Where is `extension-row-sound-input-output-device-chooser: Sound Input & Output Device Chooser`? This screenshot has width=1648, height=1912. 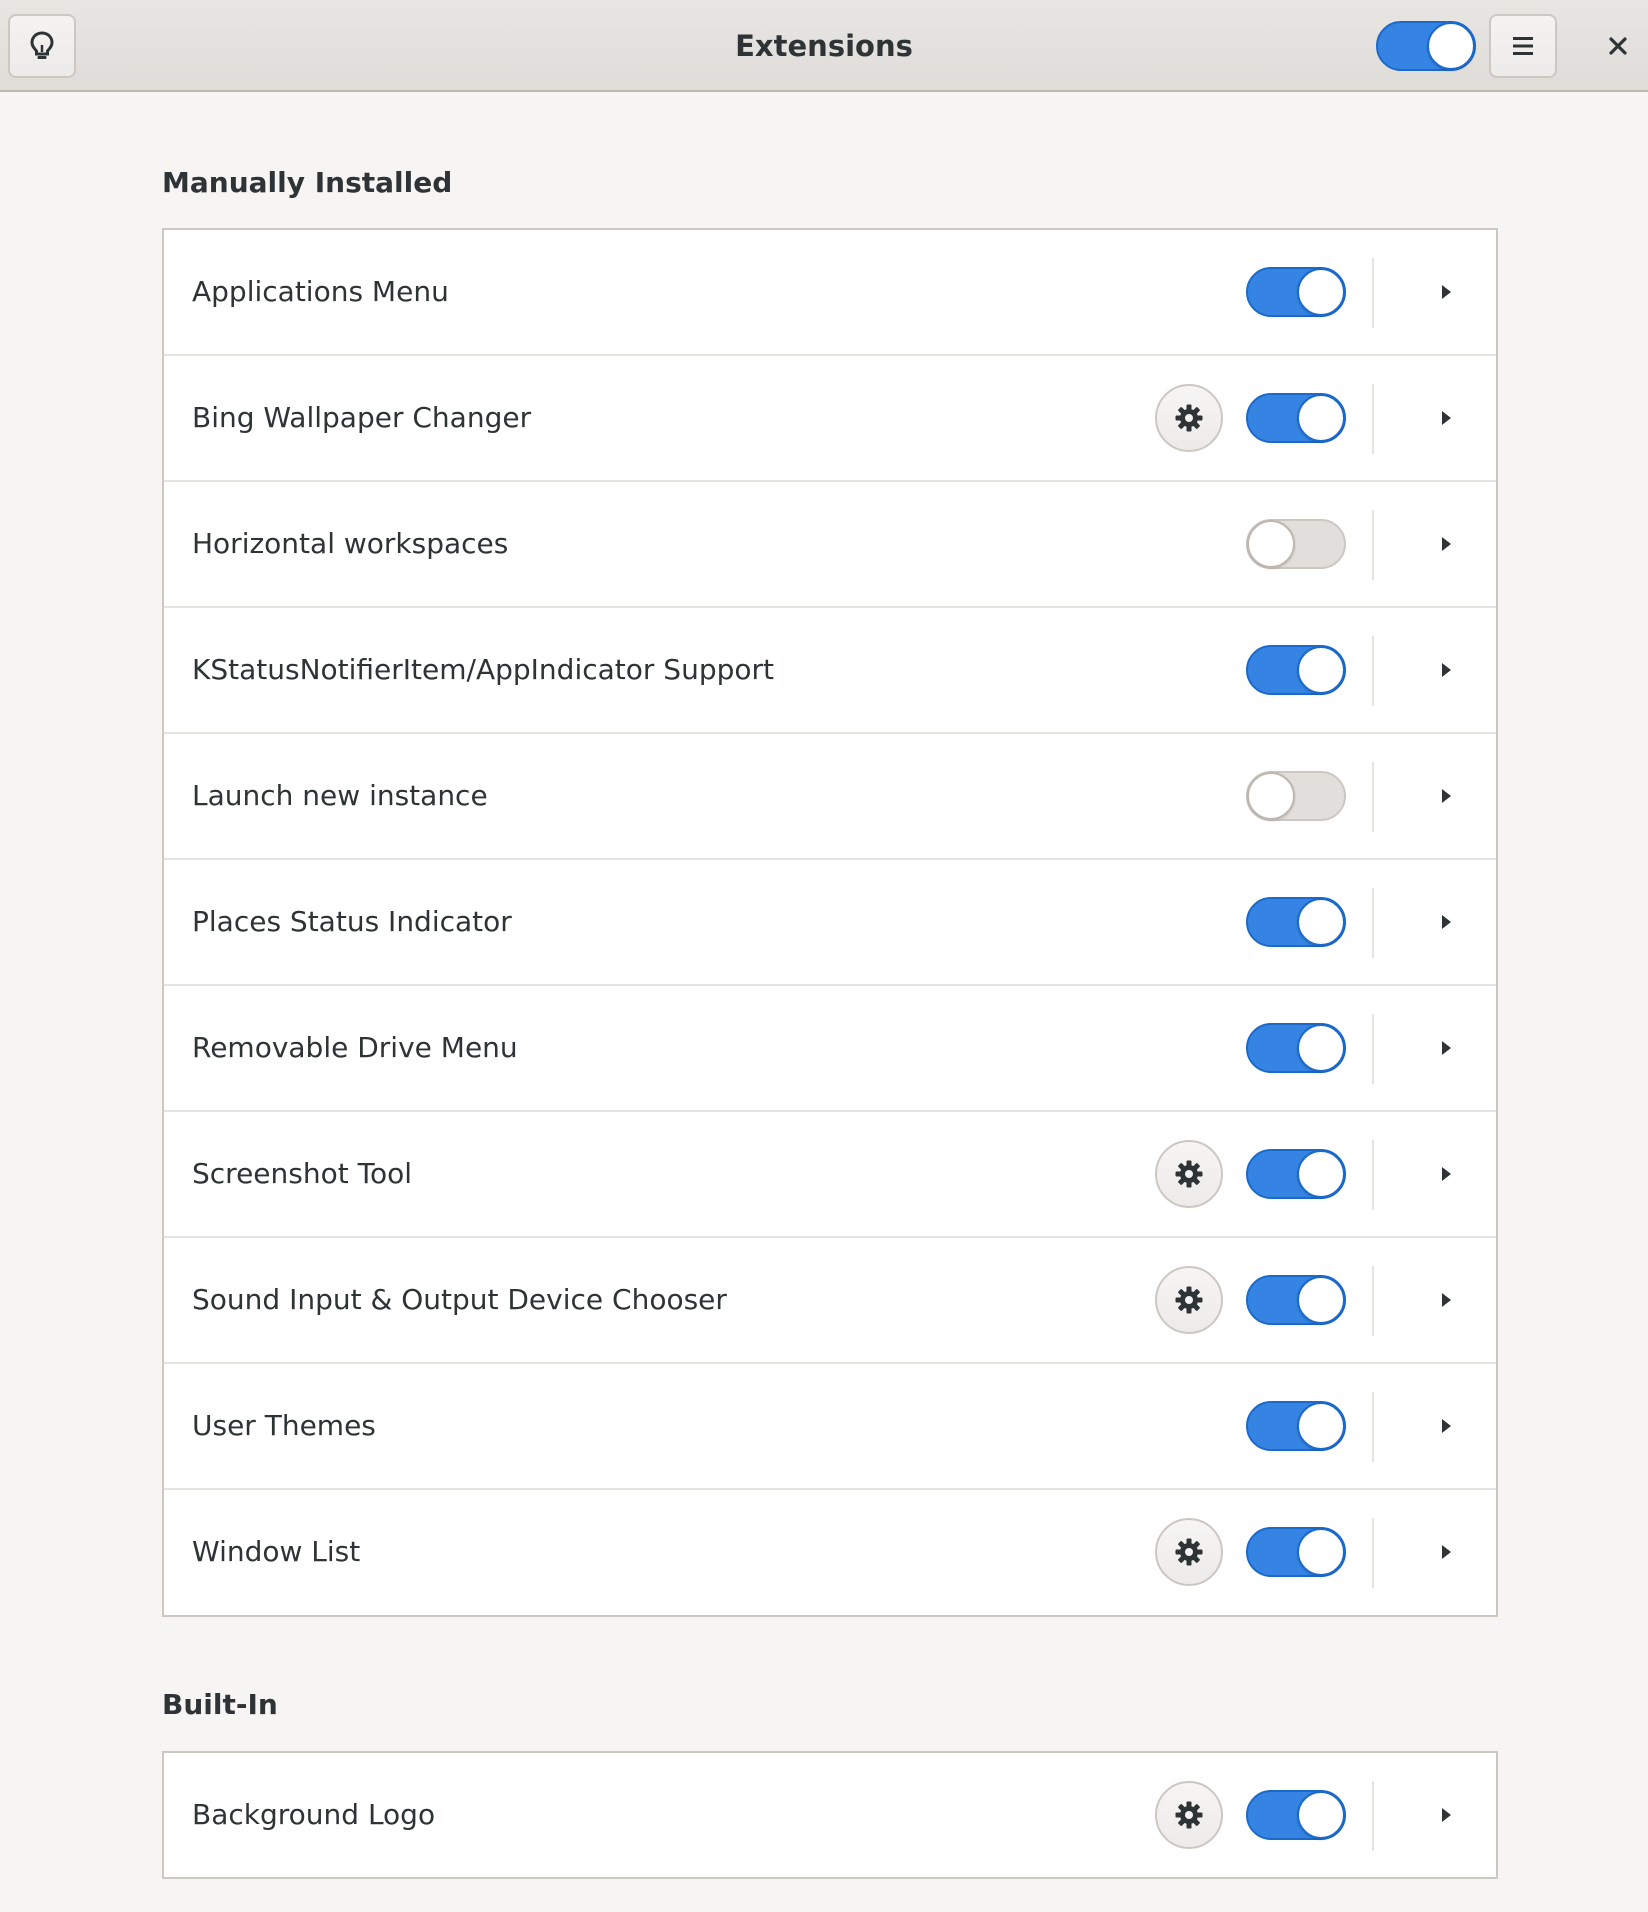 extension-row-sound-input-output-device-chooser: Sound Input & Output Device Chooser is located at coordinates (830, 1301).